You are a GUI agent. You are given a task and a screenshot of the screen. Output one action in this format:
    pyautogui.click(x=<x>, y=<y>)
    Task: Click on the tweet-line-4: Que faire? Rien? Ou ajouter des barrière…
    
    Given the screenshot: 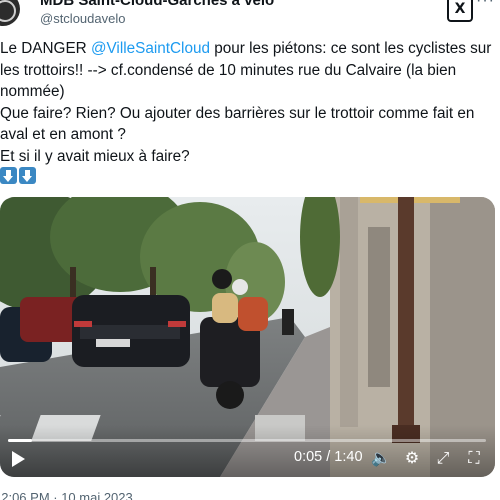 What is the action you would take?
    pyautogui.click(x=237, y=113)
    